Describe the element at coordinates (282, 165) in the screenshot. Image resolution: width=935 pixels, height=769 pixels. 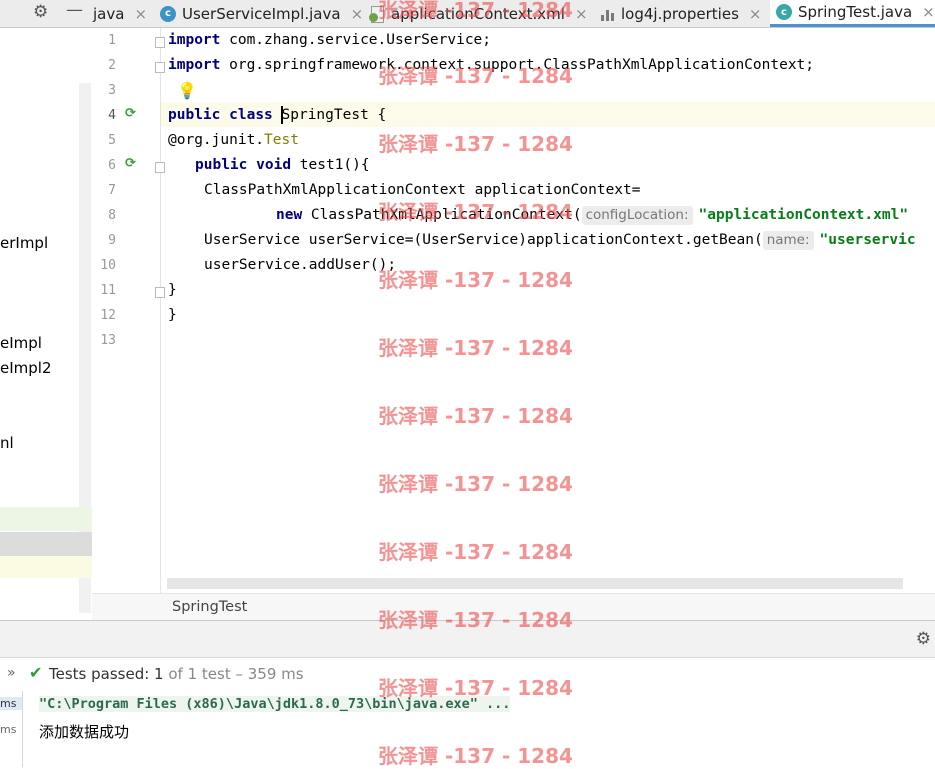
I see `code-line-6: public void test1(){` at that location.